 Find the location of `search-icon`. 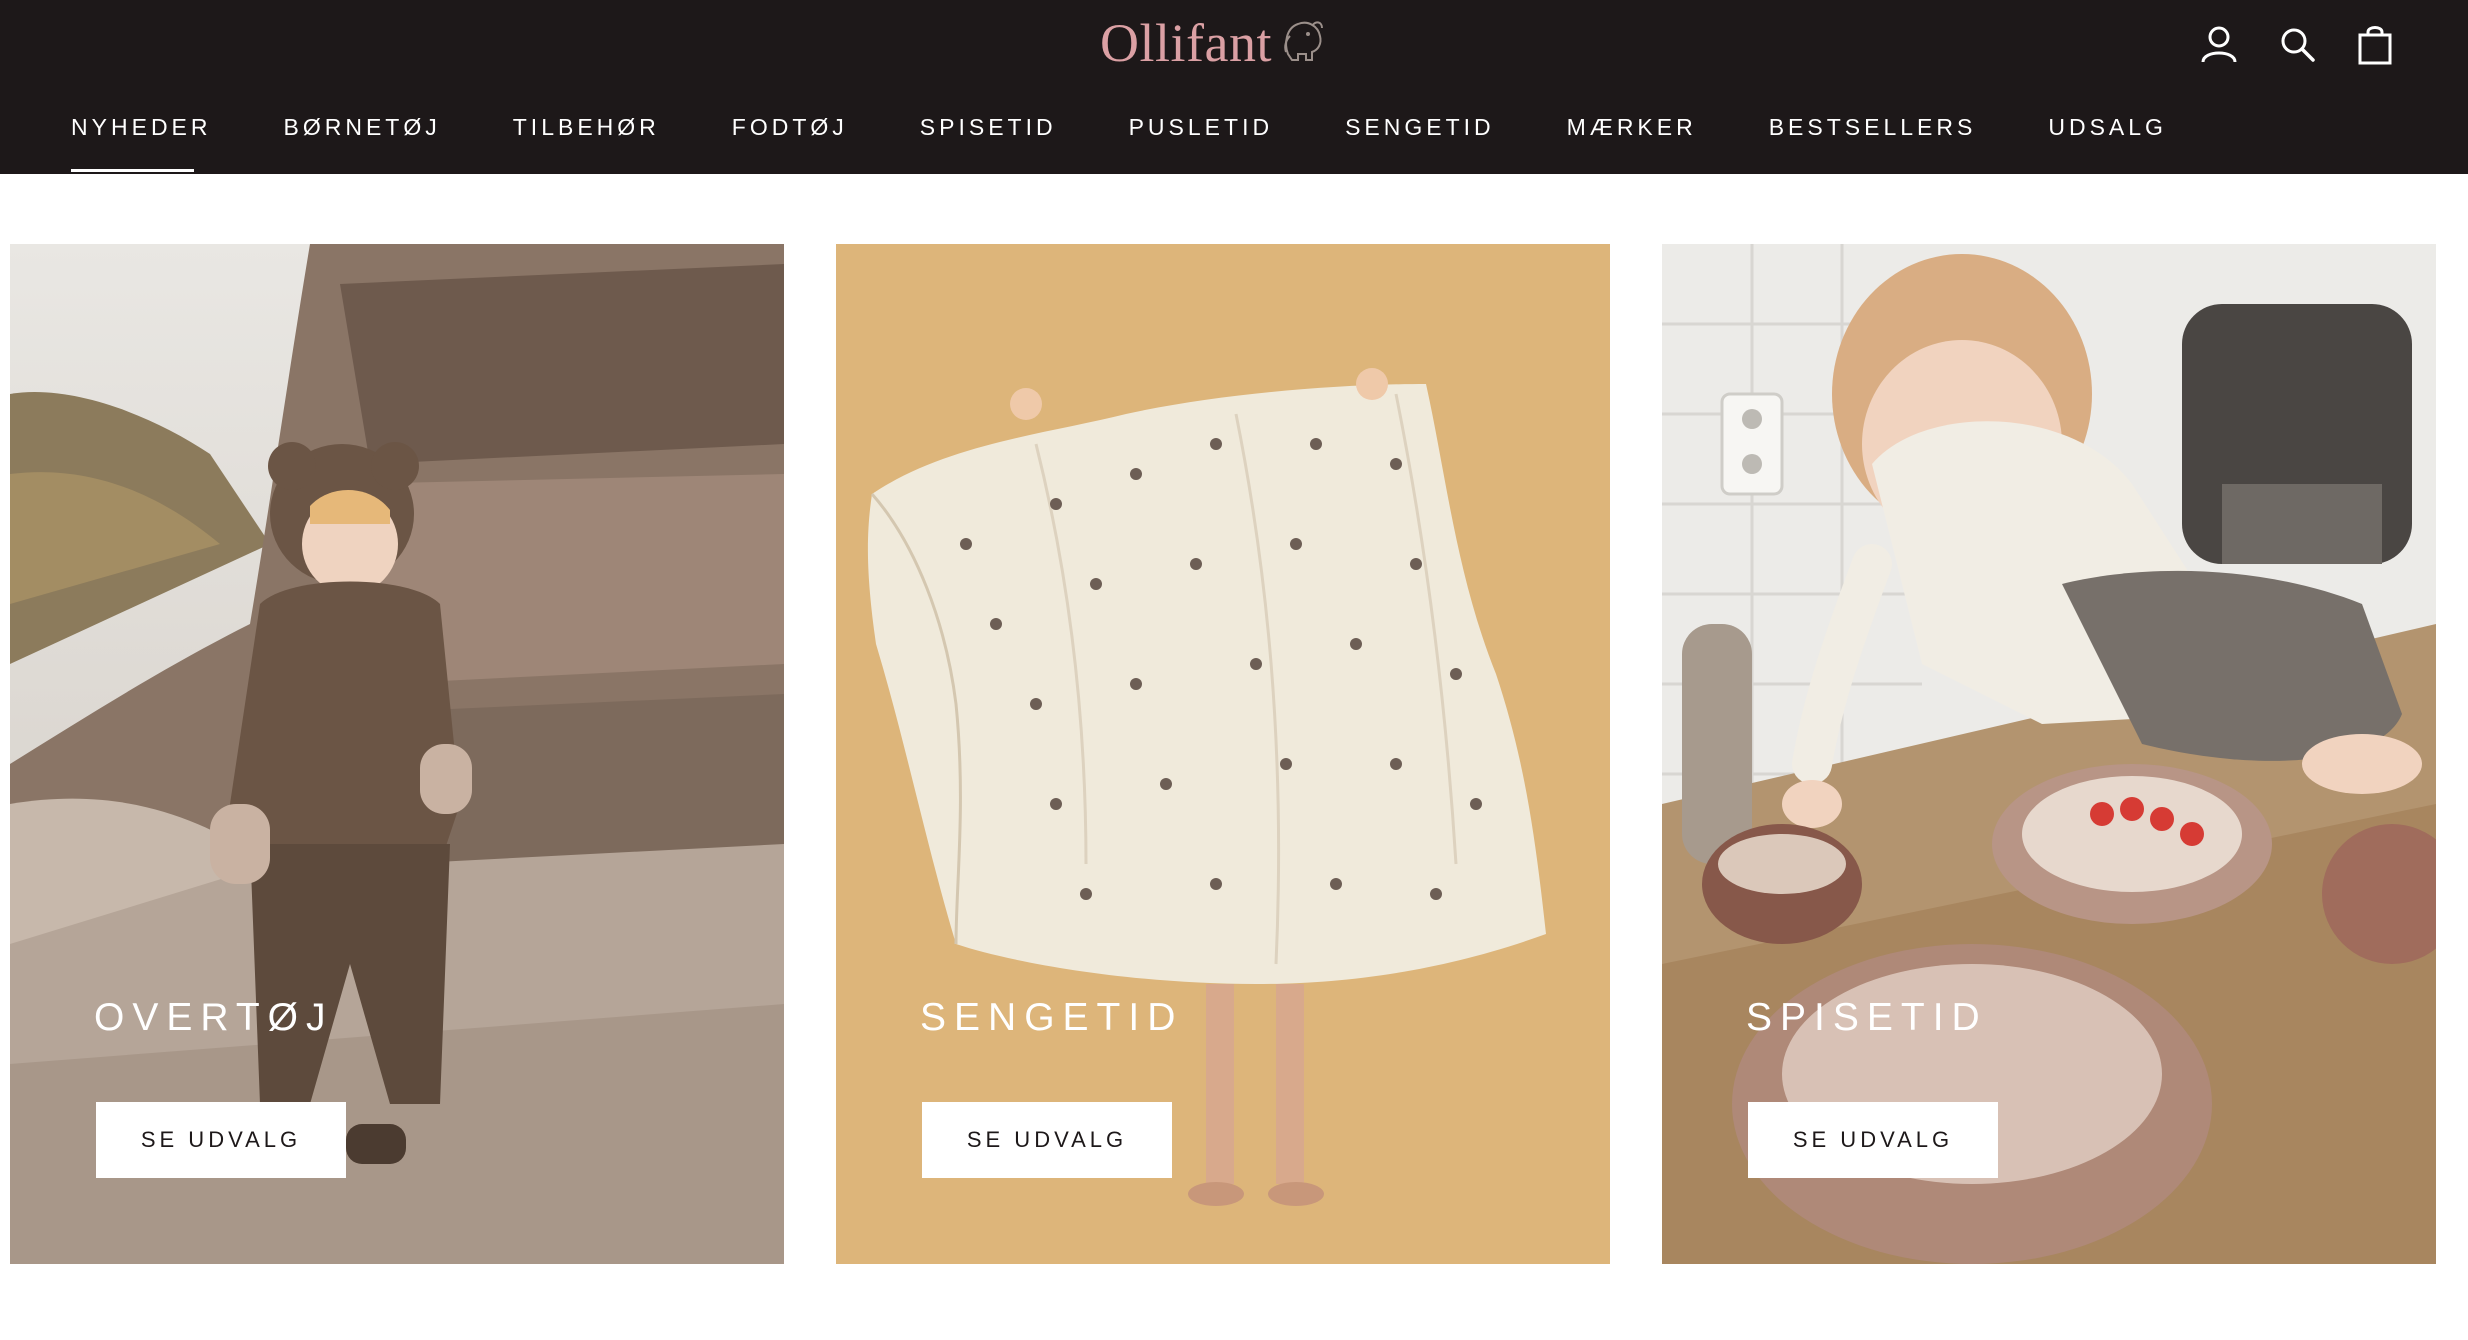

search-icon is located at coordinates (2297, 44).